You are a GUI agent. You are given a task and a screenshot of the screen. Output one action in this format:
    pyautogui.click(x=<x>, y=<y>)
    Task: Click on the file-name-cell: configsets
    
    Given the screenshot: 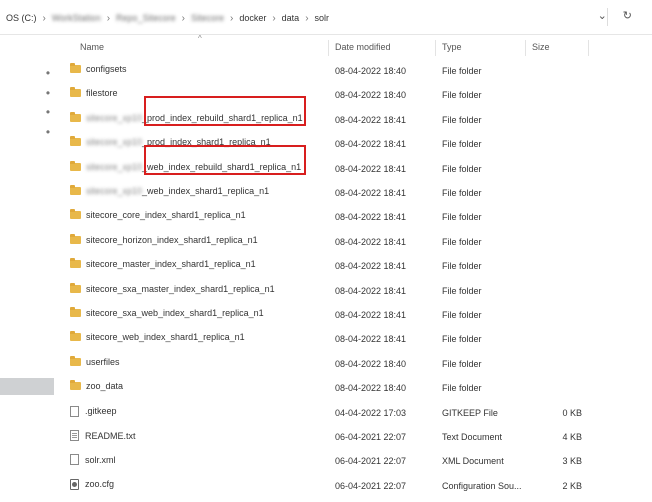 What is the action you would take?
    pyautogui.click(x=98, y=68)
    